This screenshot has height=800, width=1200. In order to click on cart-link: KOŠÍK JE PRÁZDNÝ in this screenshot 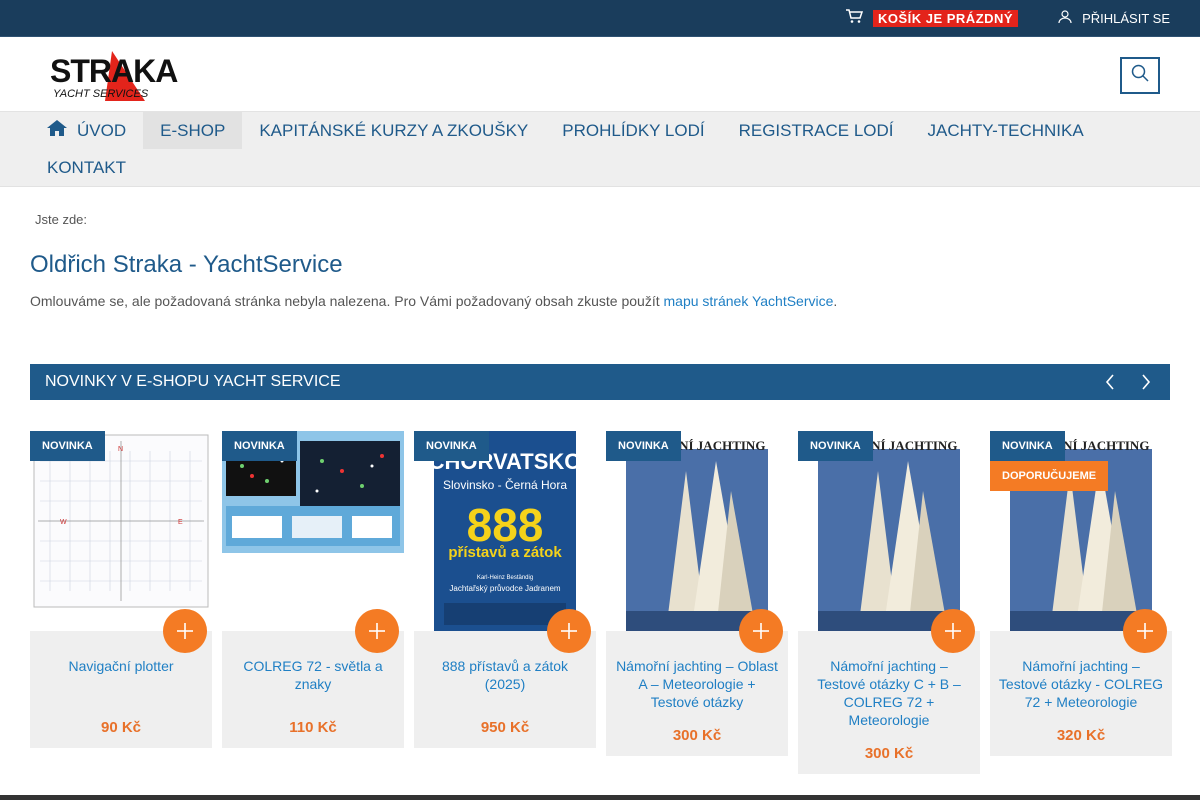, I will do `click(932, 18)`.